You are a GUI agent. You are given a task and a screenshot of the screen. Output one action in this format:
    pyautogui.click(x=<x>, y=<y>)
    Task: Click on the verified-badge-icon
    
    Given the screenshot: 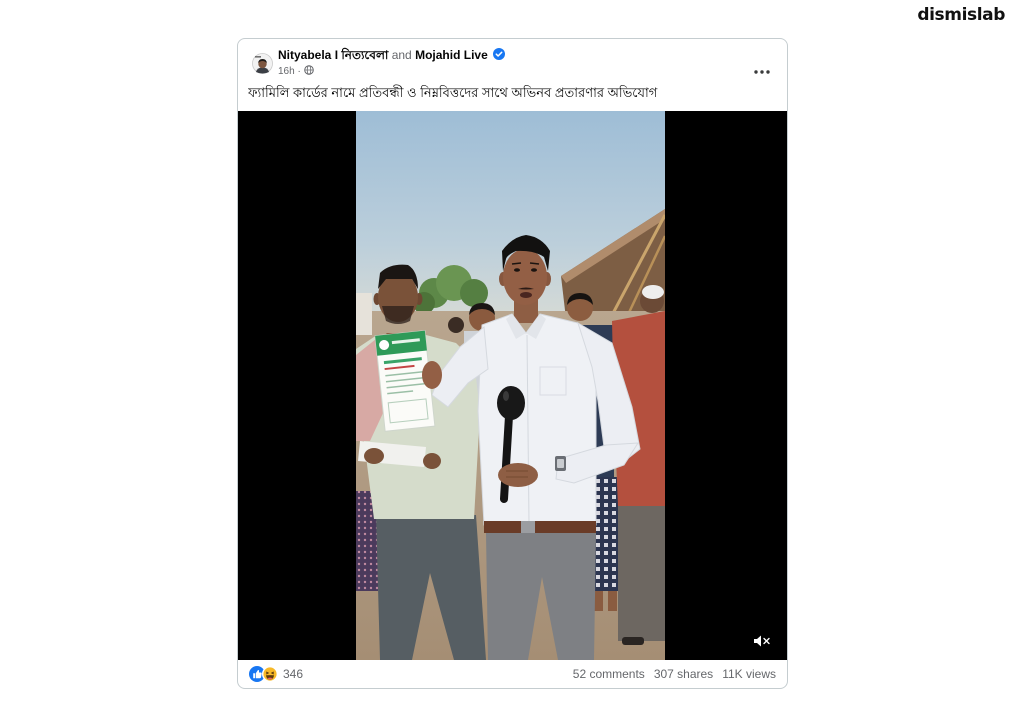 What is the action you would take?
    pyautogui.click(x=499, y=54)
    